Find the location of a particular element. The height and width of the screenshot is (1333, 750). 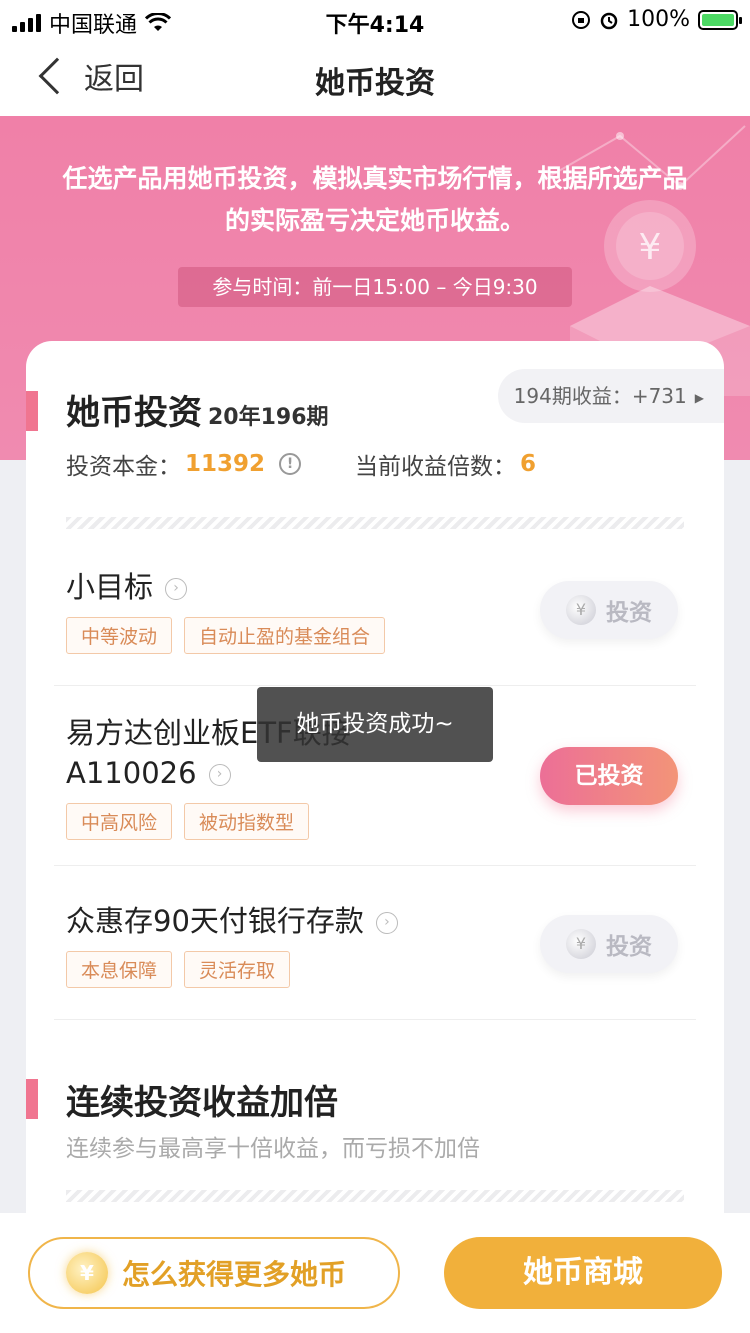

status-right: 100% is located at coordinates (656, 19).